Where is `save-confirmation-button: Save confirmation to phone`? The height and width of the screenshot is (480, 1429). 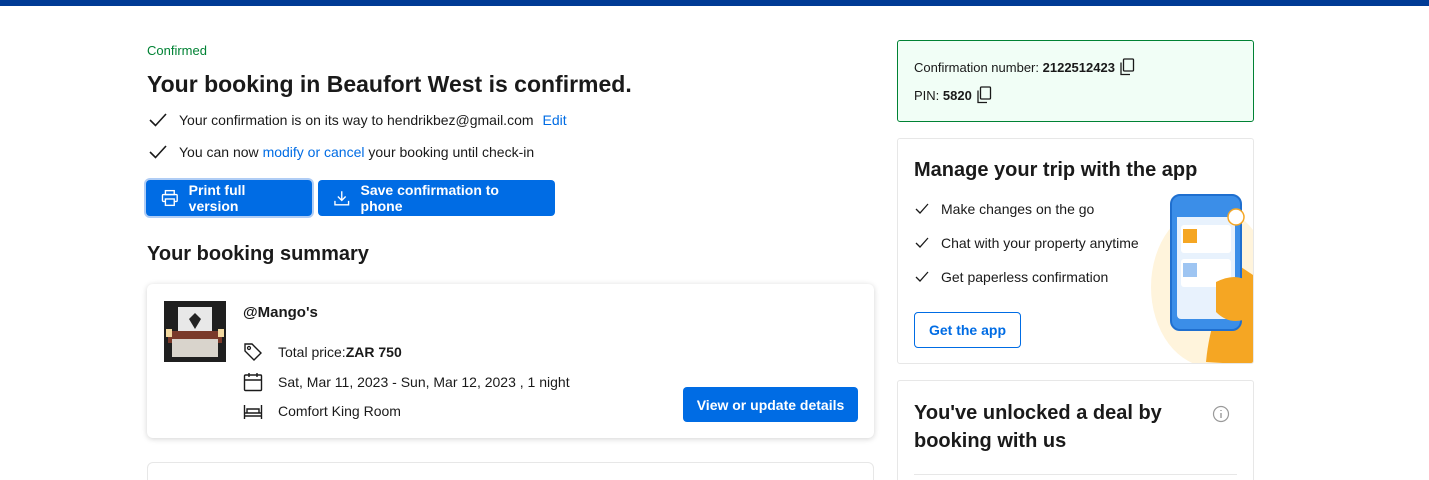
save-confirmation-button: Save confirmation to phone is located at coordinates (436, 198).